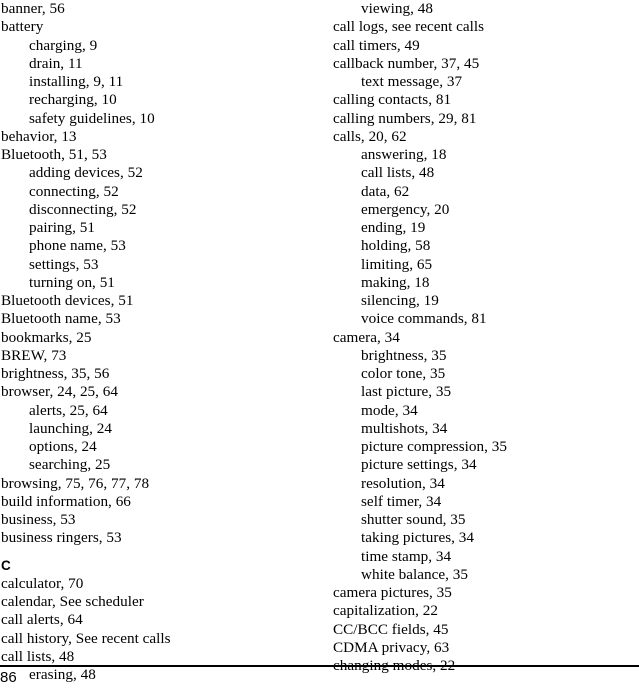 Image resolution: width=639 pixels, height=688 pixels. I want to click on index-entry: camera, 34, so click(366, 337).